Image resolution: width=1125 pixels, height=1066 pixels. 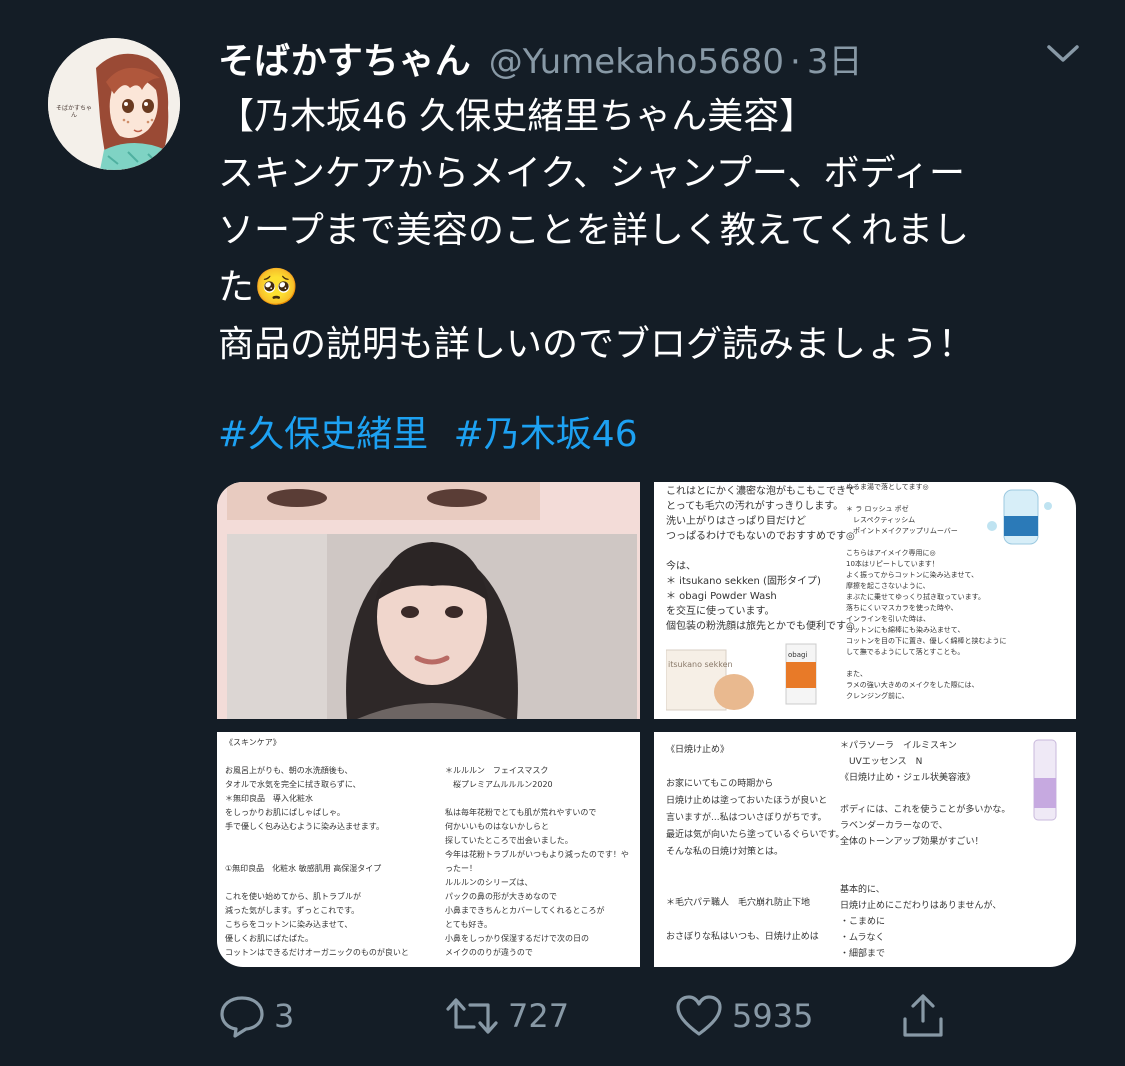 I want to click on tweet-header: そばかすちゃん @Yumekaho5680 · 3日, so click(x=540, y=57).